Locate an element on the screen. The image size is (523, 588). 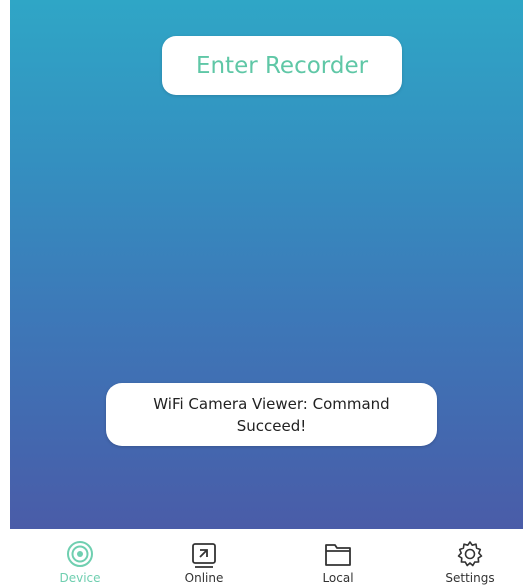
gear-icon is located at coordinates (470, 554).